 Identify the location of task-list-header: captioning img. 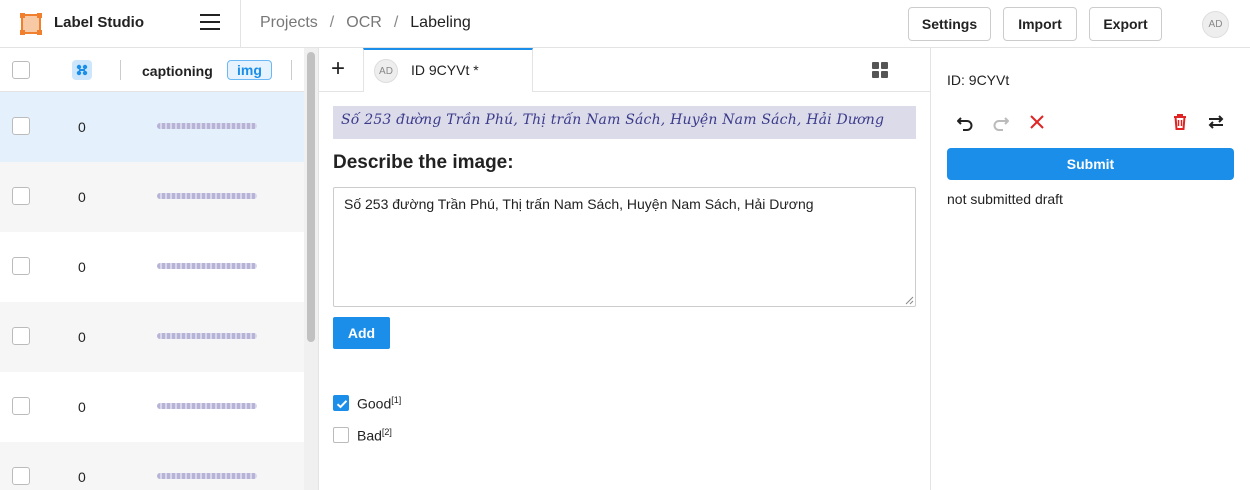
(152, 70).